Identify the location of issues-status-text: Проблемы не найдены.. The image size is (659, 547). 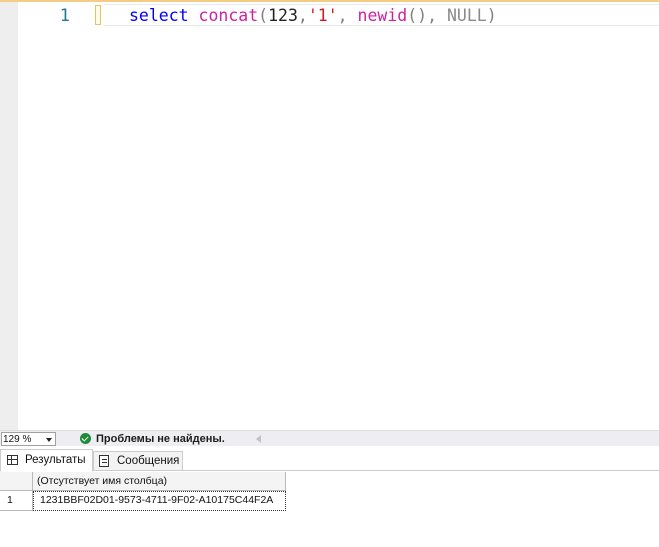
(160, 439).